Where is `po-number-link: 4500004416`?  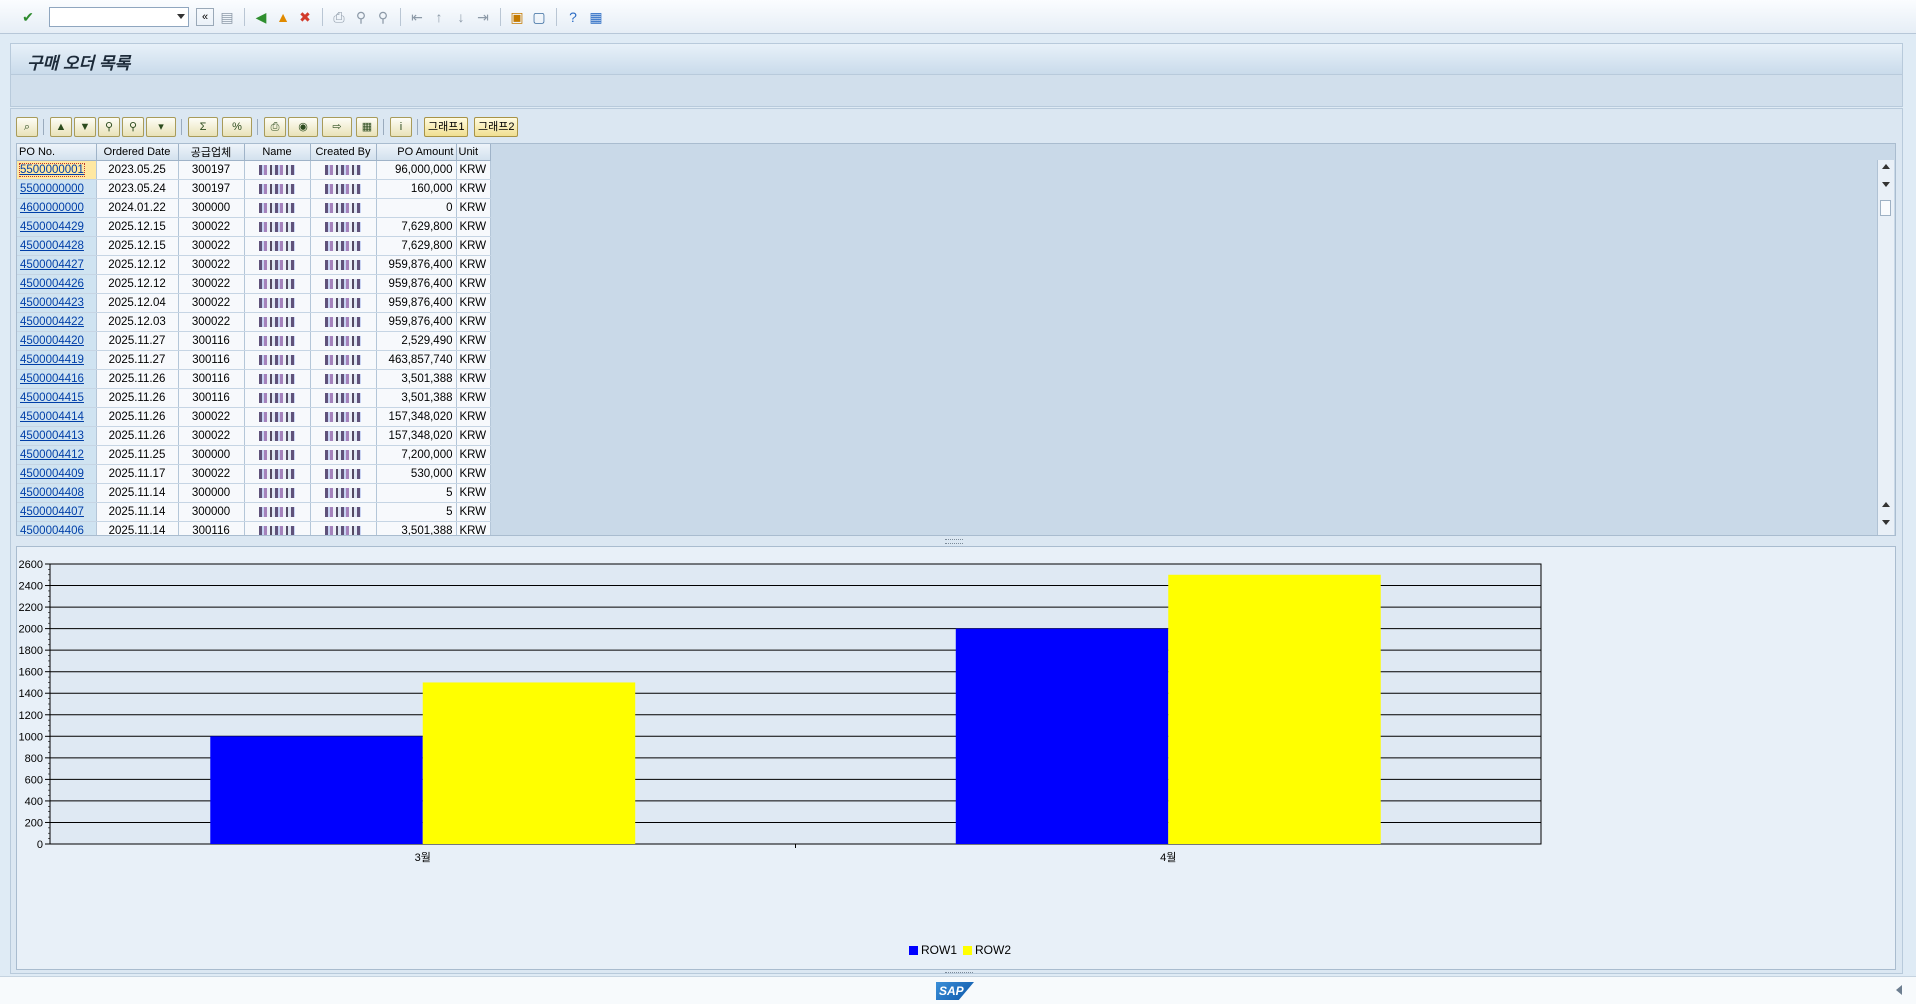 po-number-link: 4500004416 is located at coordinates (52, 379).